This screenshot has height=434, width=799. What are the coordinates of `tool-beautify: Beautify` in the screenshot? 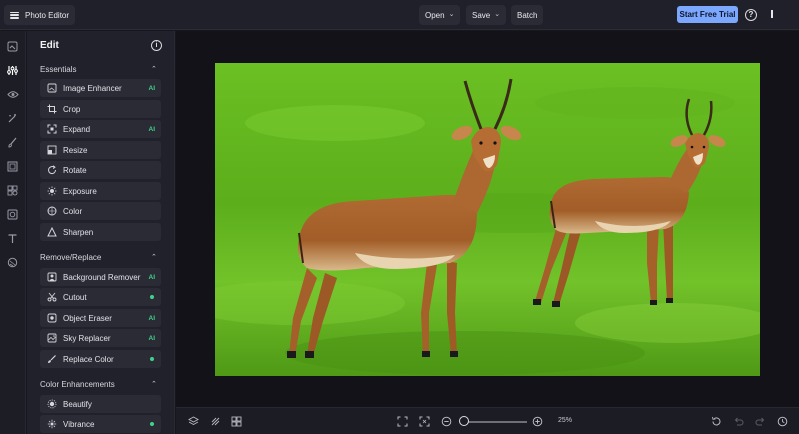 It's located at (100, 404).